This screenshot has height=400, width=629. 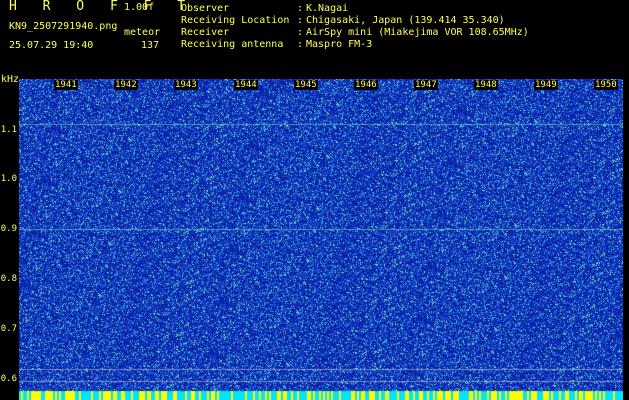 What do you see at coordinates (205, 8) in the screenshot?
I see `meta-label-observer: Observer` at bounding box center [205, 8].